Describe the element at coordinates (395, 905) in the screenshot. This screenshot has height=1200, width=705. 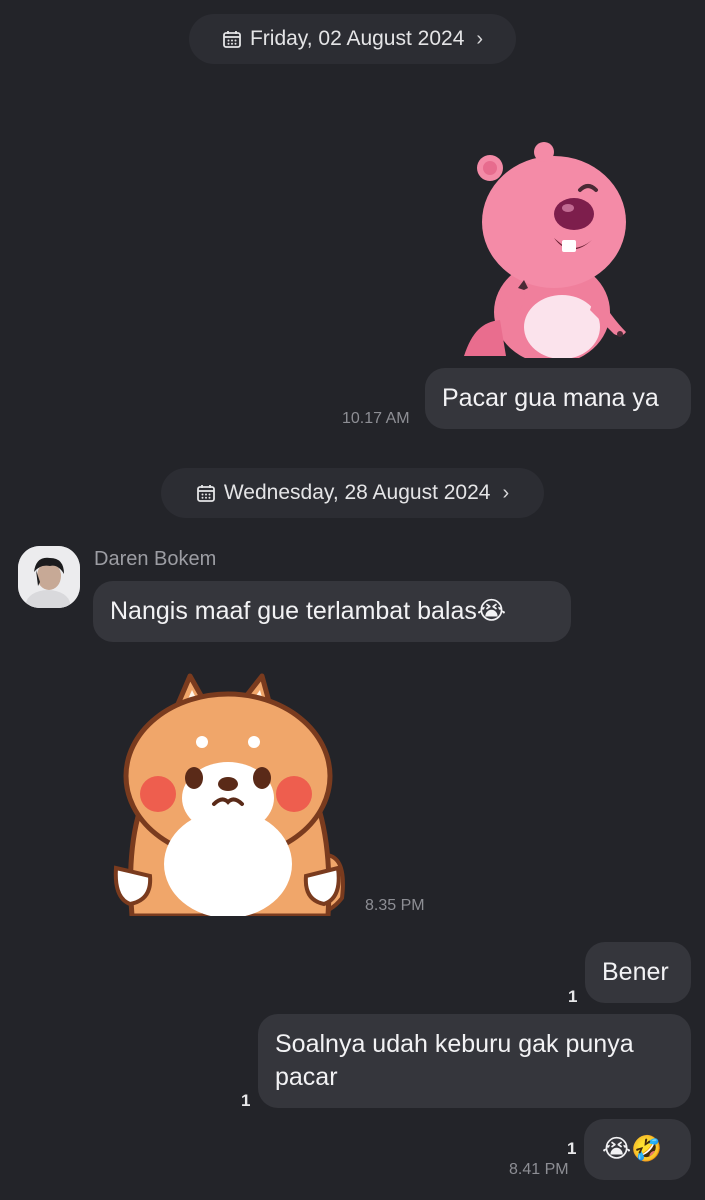
I see `message-timestamp: 8.35 PM` at that location.